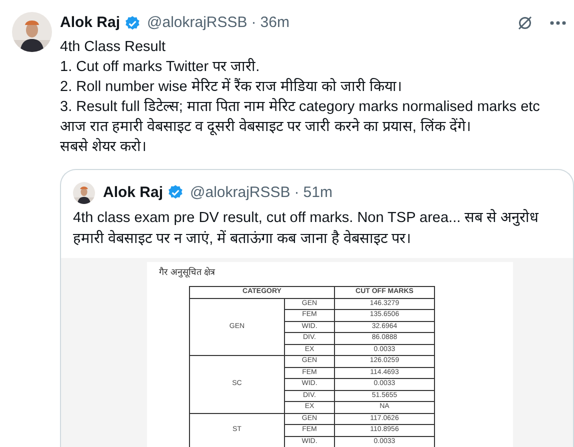 The image size is (574, 447). I want to click on post-text-line: 4th Class Result, so click(113, 47).